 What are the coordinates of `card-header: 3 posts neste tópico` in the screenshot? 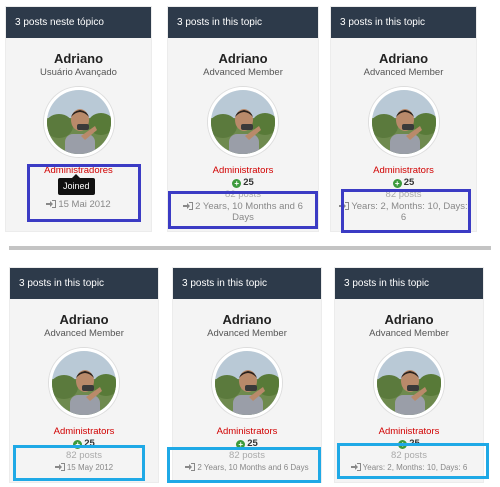 It's located at (78, 22).